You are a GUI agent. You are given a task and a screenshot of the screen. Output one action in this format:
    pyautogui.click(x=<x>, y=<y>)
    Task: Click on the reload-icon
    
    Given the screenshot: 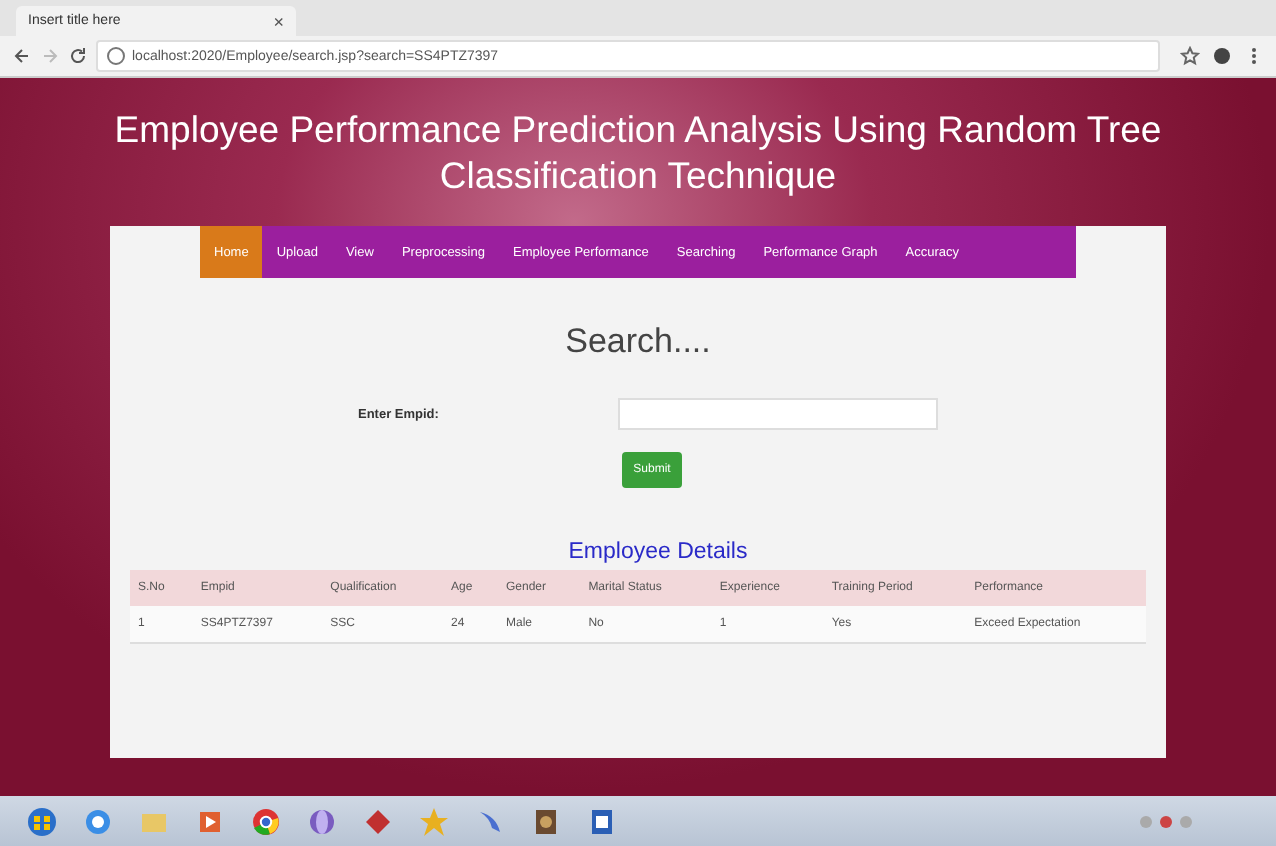 What is the action you would take?
    pyautogui.click(x=78, y=56)
    